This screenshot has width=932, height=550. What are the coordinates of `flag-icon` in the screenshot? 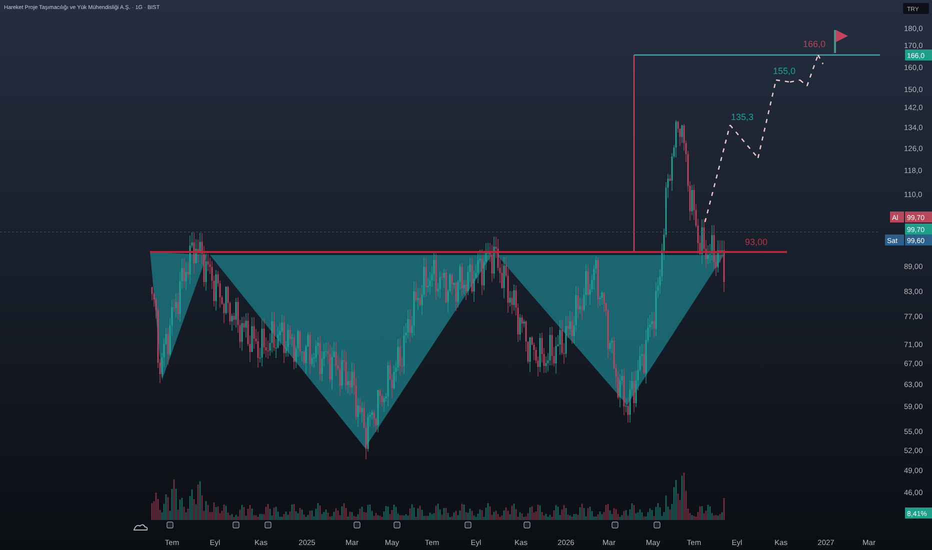 It's located at (841, 41).